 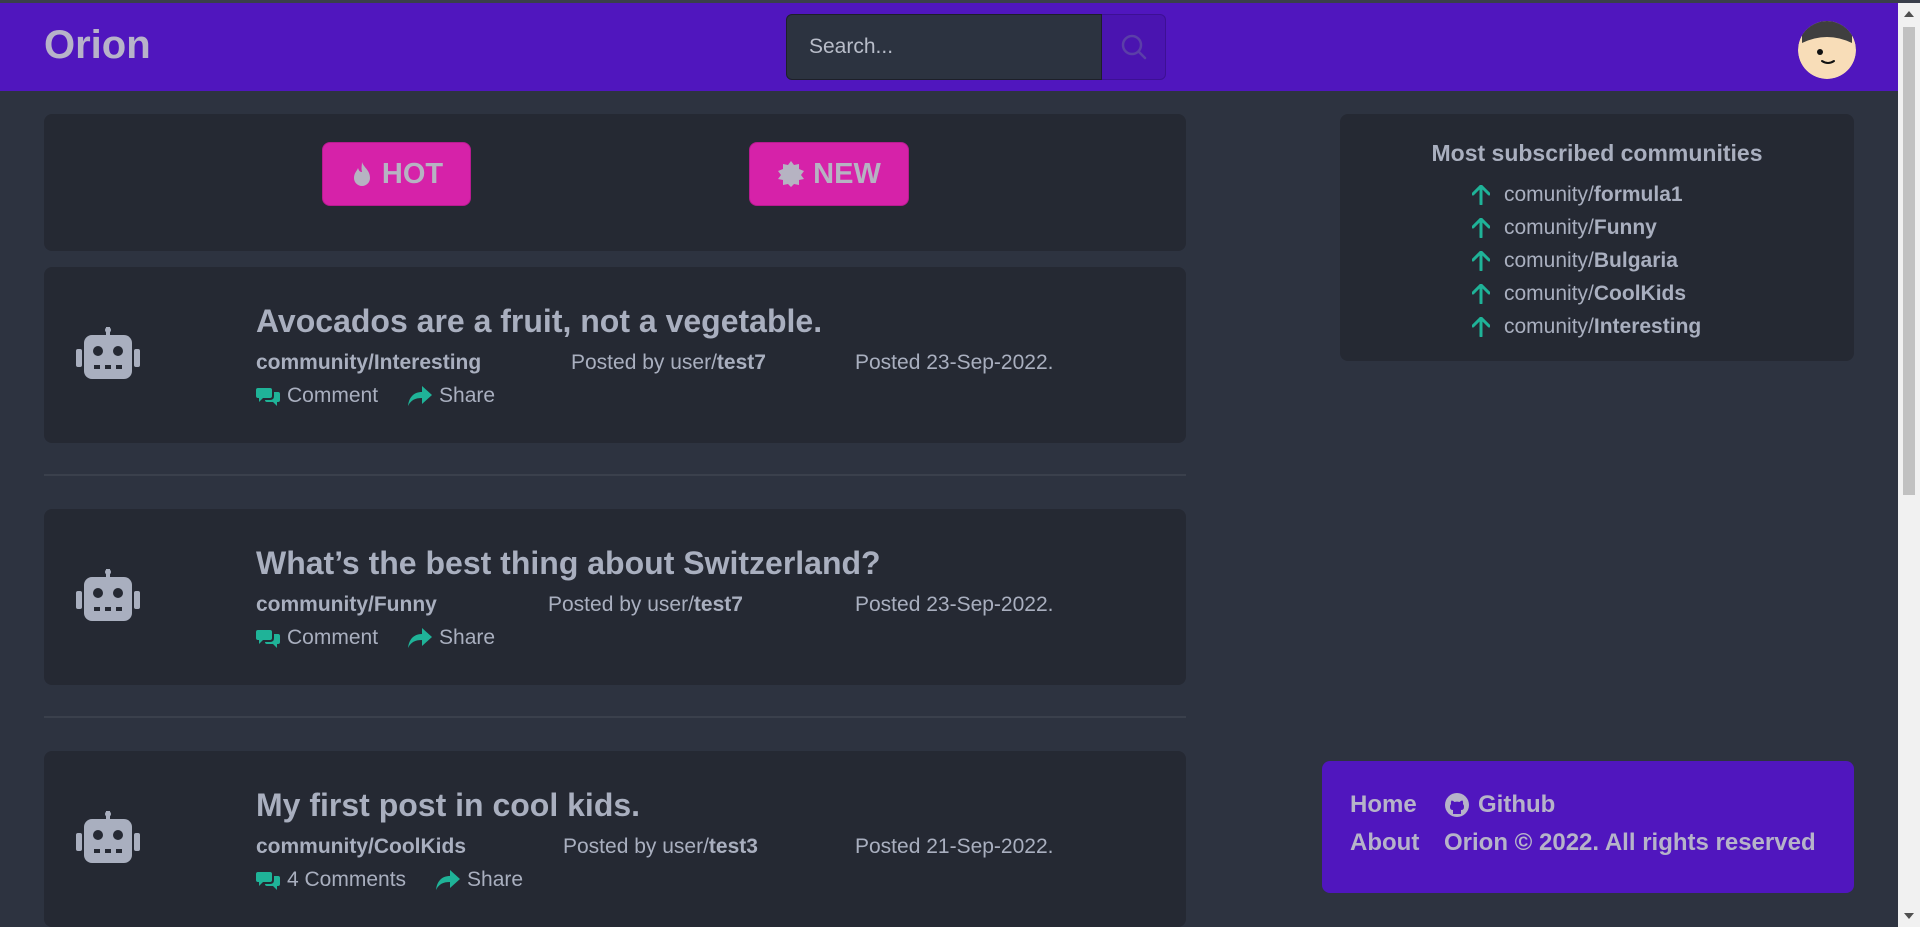 I want to click on community-link: comunity/Funny, so click(x=1580, y=228).